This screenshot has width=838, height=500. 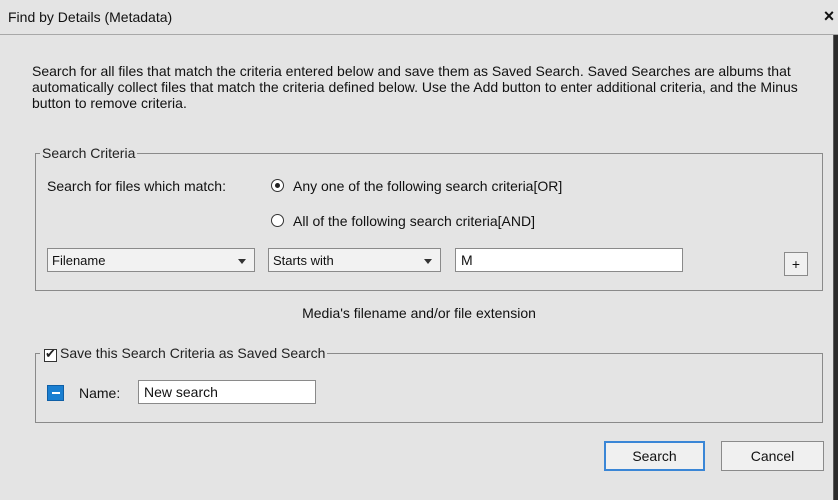 I want to click on checkmark-icon: ✔, so click(x=50, y=353).